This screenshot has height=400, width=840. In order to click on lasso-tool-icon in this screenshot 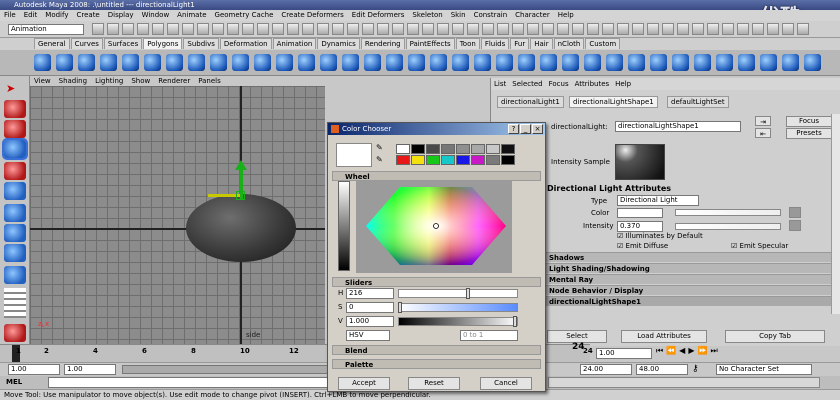, I will do `click(15, 109)`.